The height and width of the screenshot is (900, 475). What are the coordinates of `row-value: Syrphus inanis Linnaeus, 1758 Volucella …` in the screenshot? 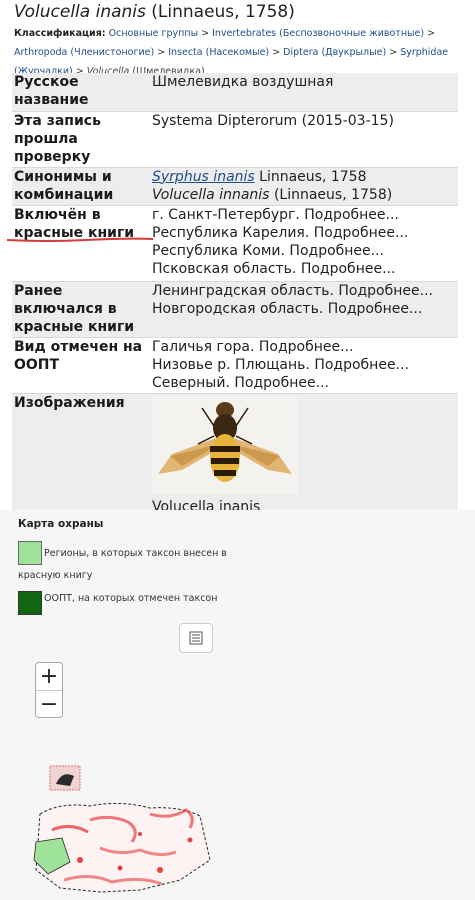 It's located at (304, 186).